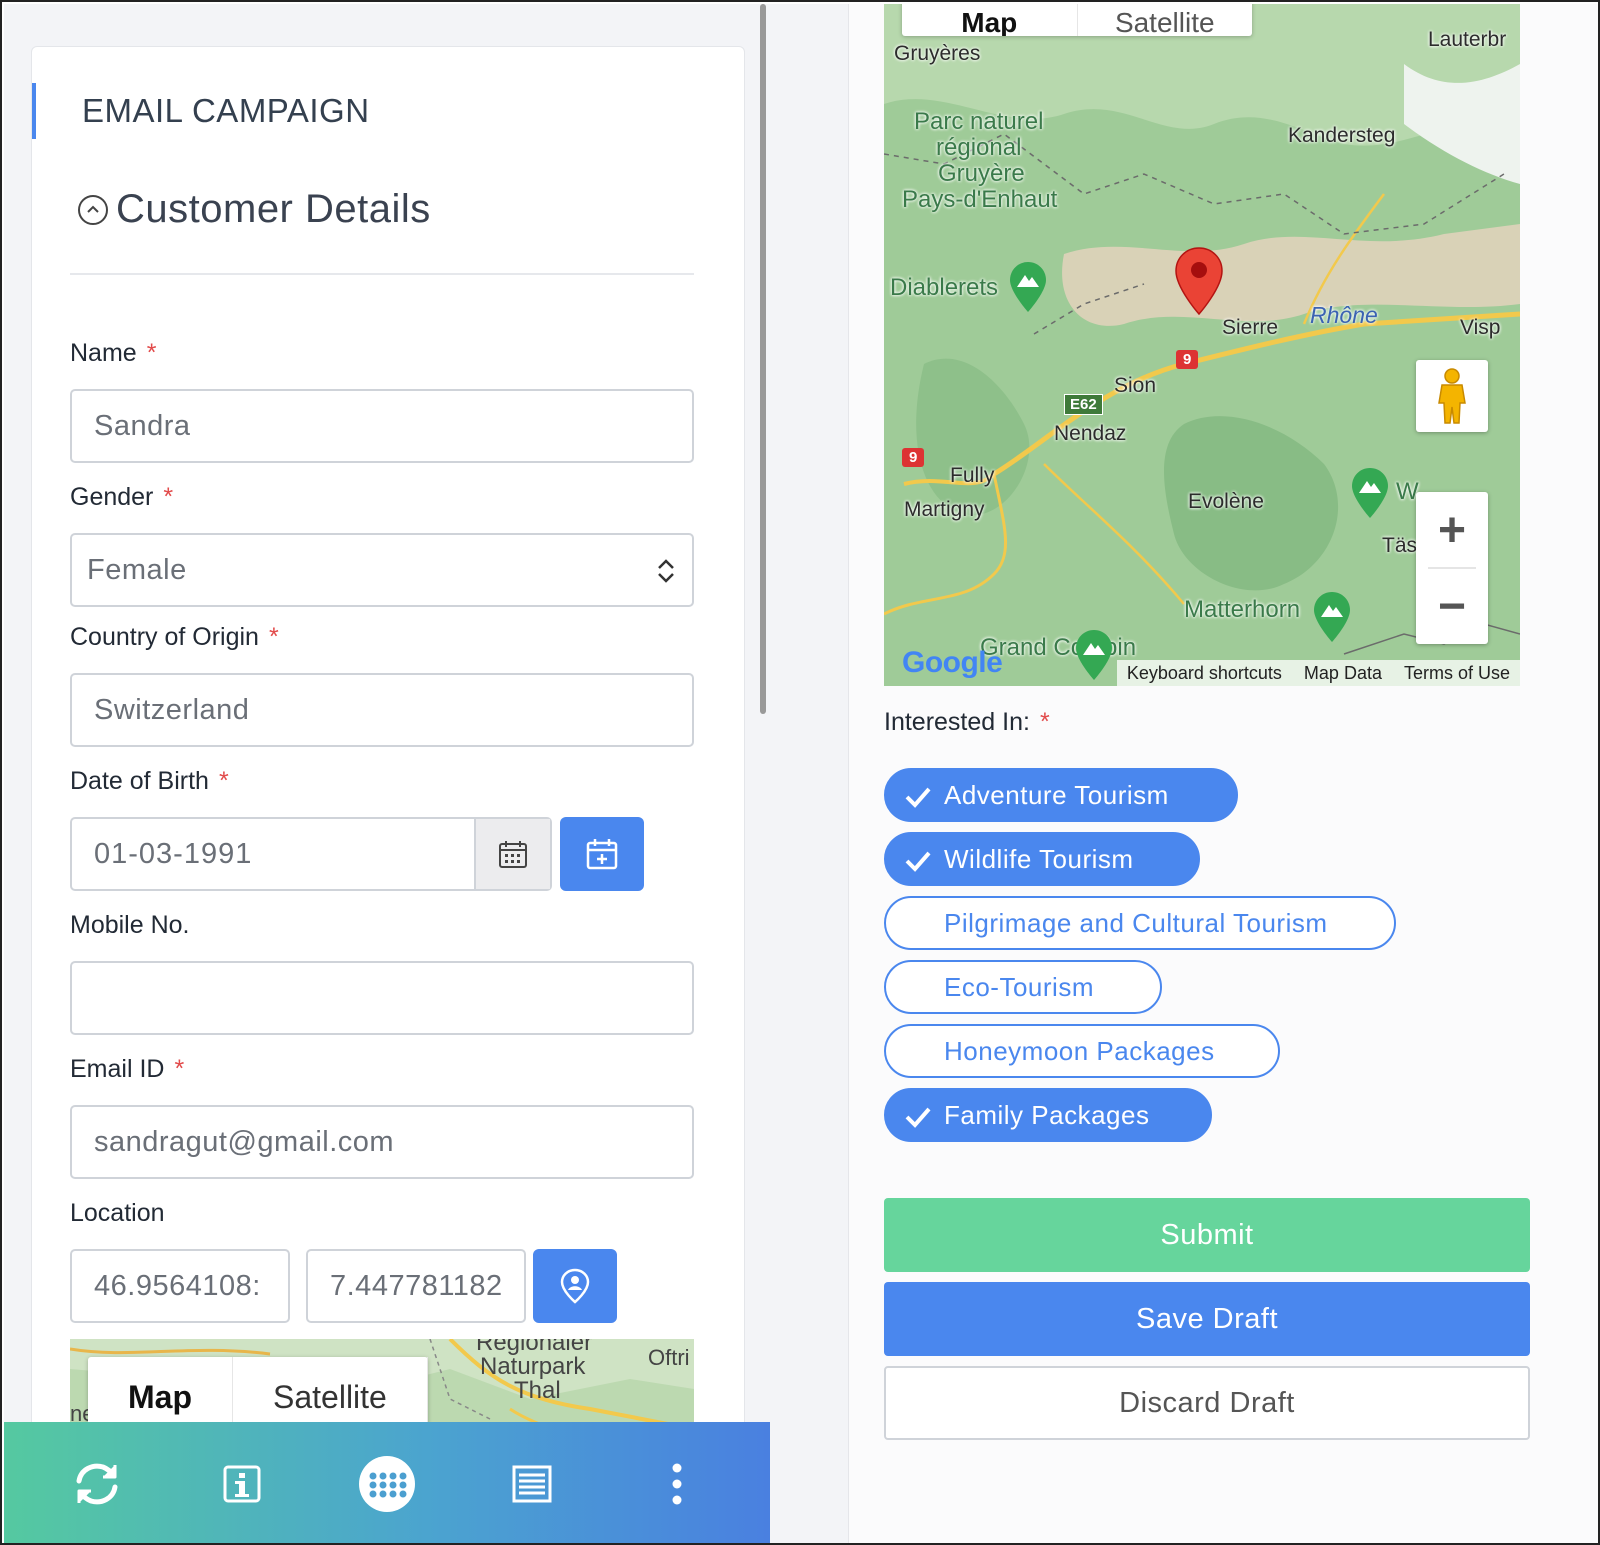 Image resolution: width=1600 pixels, height=1545 pixels. I want to click on section-header: Customer Details, so click(254, 209).